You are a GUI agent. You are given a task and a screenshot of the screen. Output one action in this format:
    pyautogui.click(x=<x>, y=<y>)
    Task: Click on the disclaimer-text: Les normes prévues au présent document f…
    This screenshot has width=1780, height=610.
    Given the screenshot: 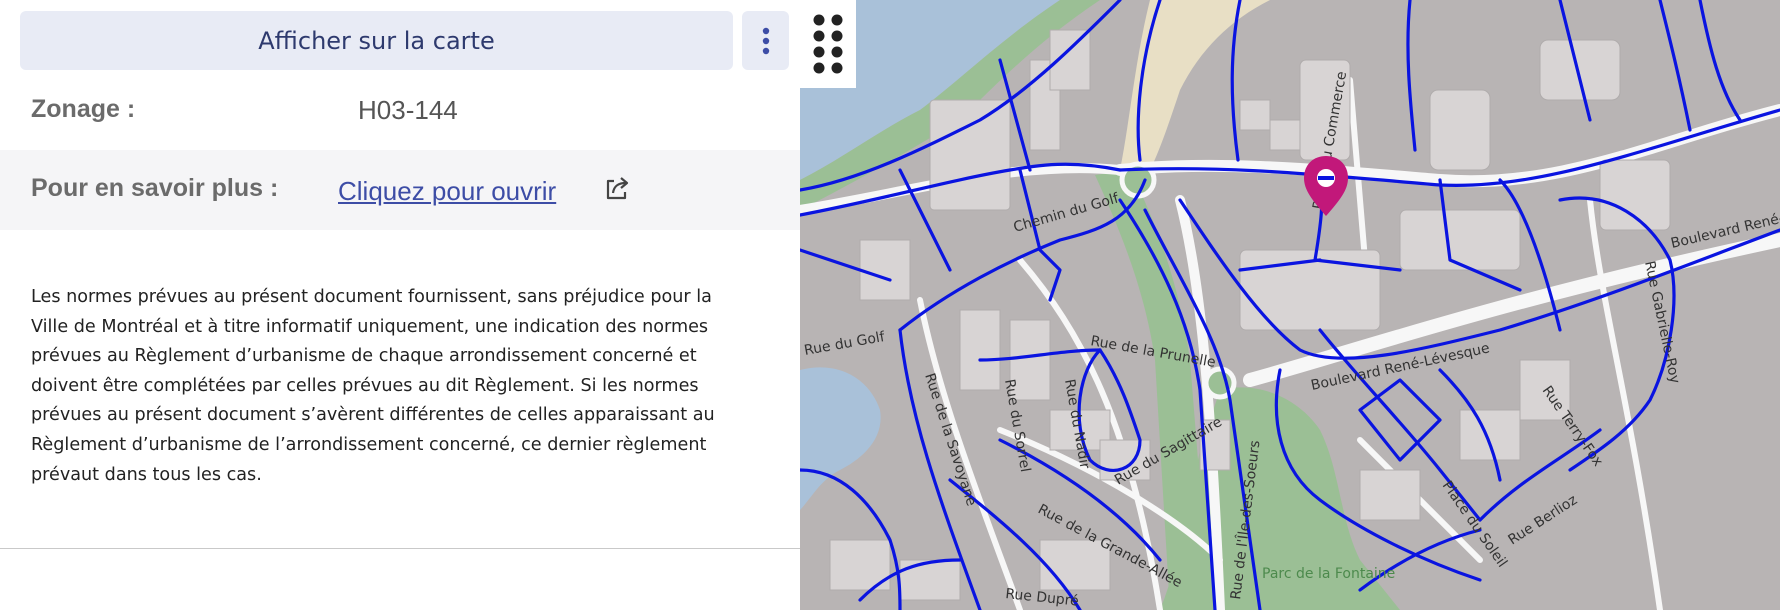 What is the action you would take?
    pyautogui.click(x=373, y=386)
    